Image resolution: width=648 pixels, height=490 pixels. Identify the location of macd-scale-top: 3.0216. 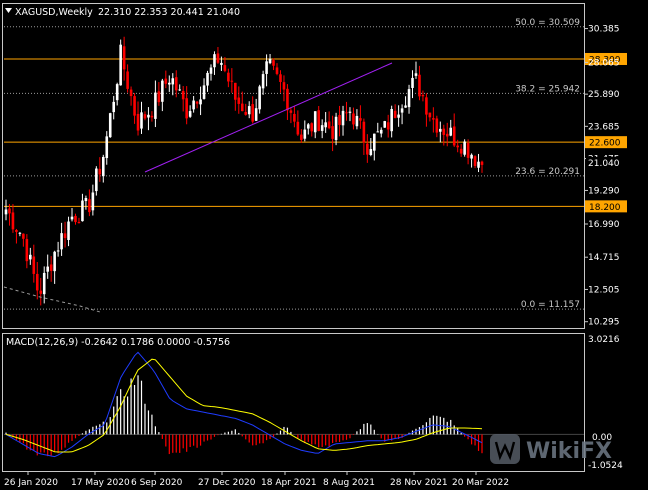
(604, 340).